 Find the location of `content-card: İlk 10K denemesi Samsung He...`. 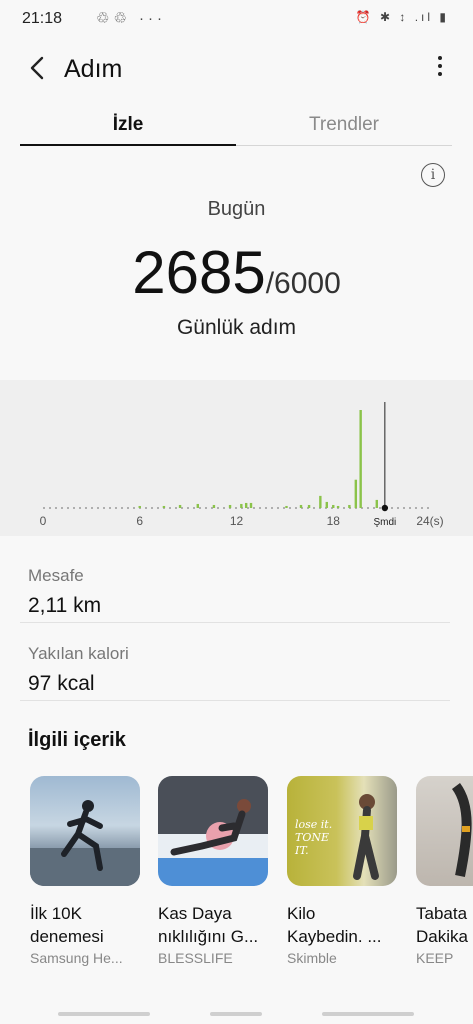

content-card: İlk 10K denemesi Samsung He... is located at coordinates (86, 871).